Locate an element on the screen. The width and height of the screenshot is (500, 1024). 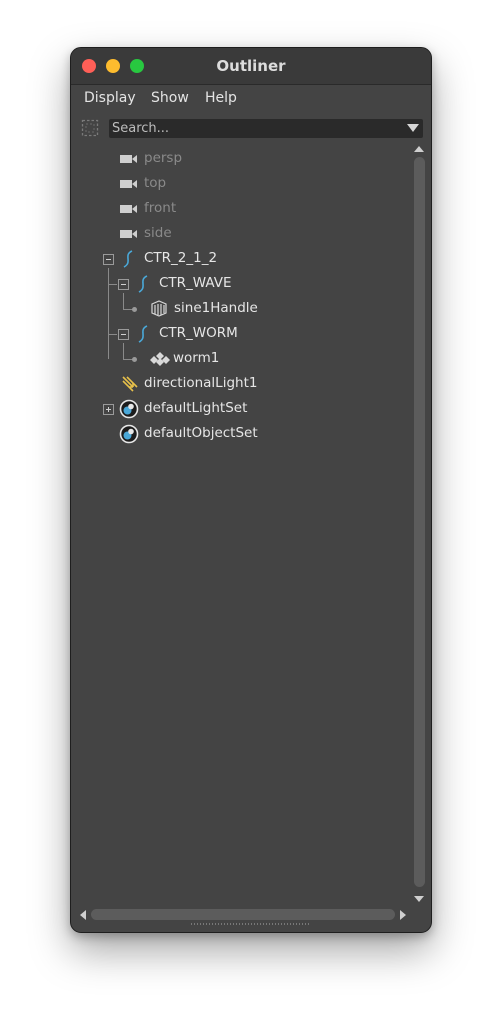
search-input is located at coordinates (254, 128).